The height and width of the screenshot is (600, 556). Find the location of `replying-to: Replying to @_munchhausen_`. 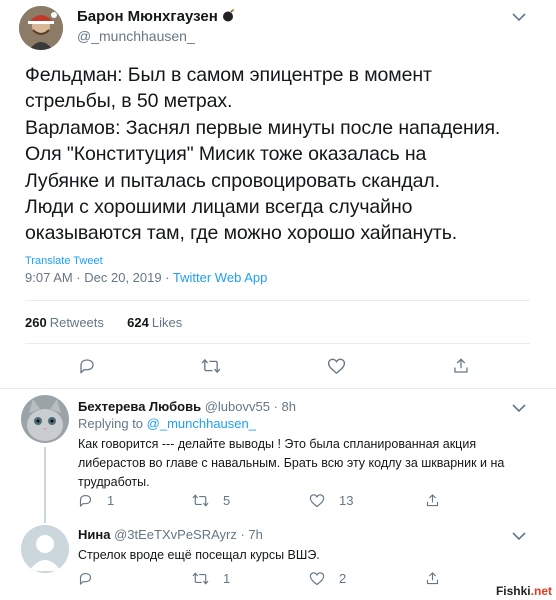

replying-to: Replying to @_munchhausen_ is located at coordinates (167, 423).